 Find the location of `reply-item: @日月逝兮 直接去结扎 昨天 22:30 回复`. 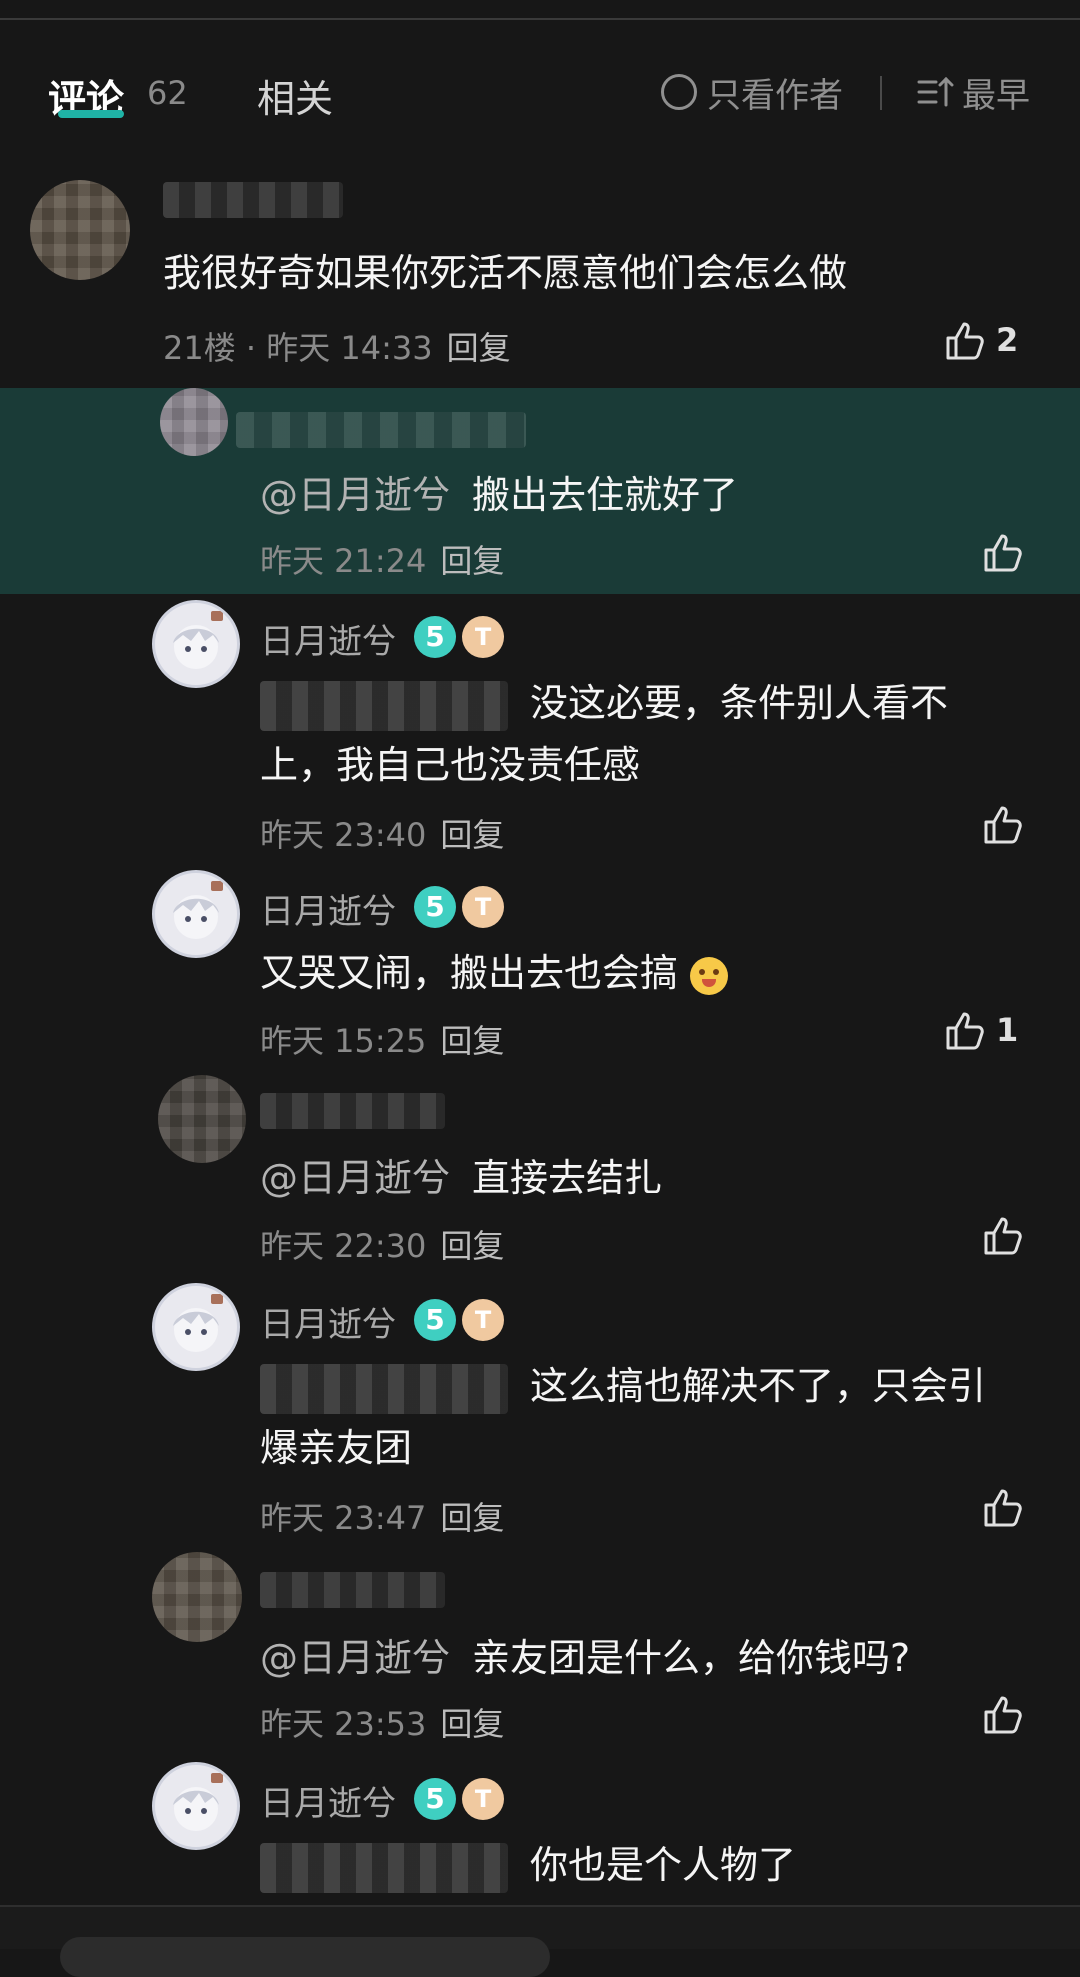

reply-item: @日月逝兮 直接去结扎 昨天 22:30 回复 is located at coordinates (540, 1175).